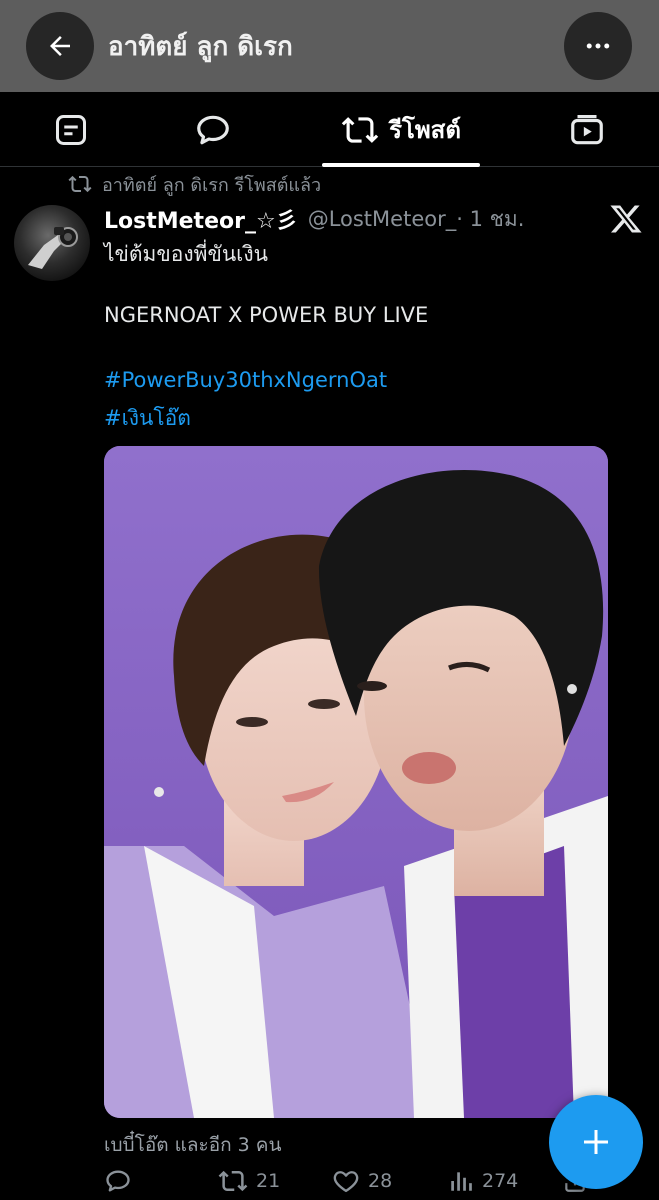 The image size is (659, 1200). I want to click on tab-articles, so click(71, 129).